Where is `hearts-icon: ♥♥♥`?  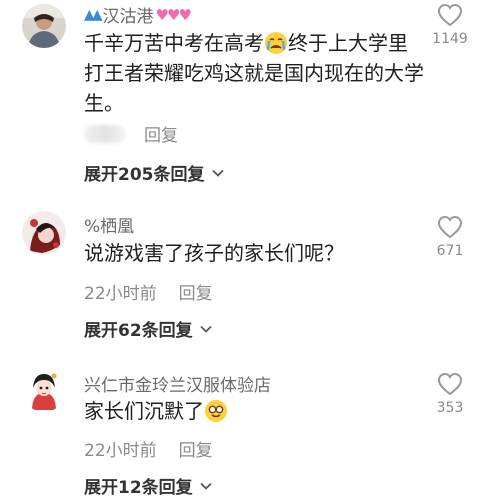 hearts-icon: ♥♥♥ is located at coordinates (173, 14).